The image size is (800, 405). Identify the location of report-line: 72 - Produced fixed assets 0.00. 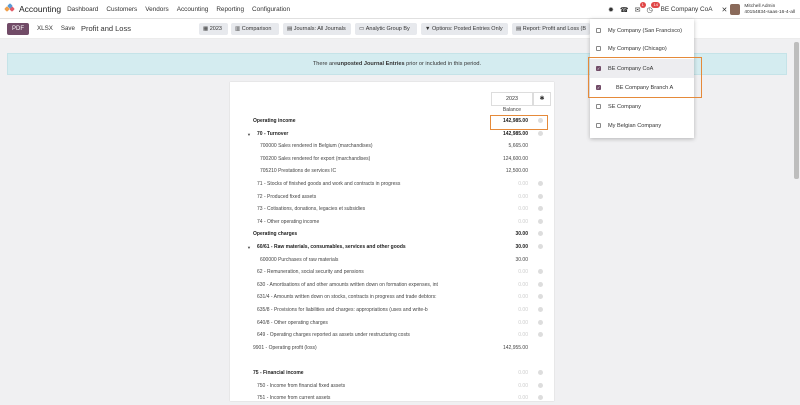
(392, 198).